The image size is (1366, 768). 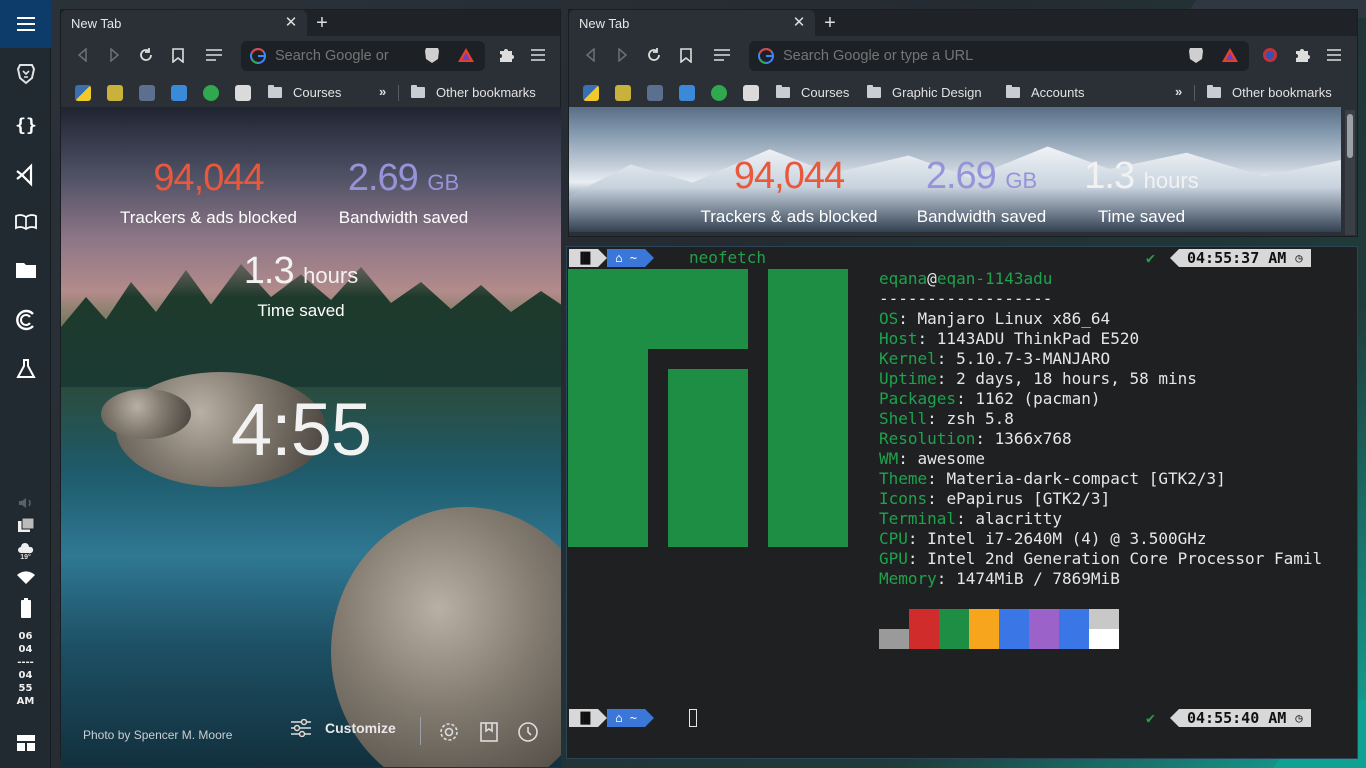 What do you see at coordinates (783, 91) in the screenshot?
I see `folder-icon` at bounding box center [783, 91].